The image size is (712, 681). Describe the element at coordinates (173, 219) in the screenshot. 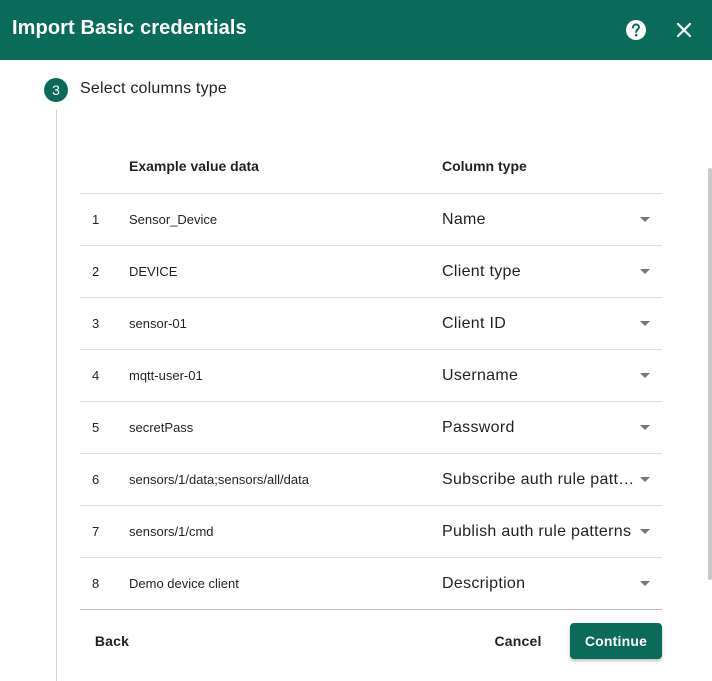

I see `example-value: Sensor_Device` at that location.